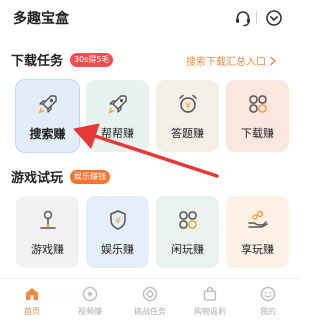 This screenshot has height=325, width=320. I want to click on smile-face-icon, so click(268, 294).